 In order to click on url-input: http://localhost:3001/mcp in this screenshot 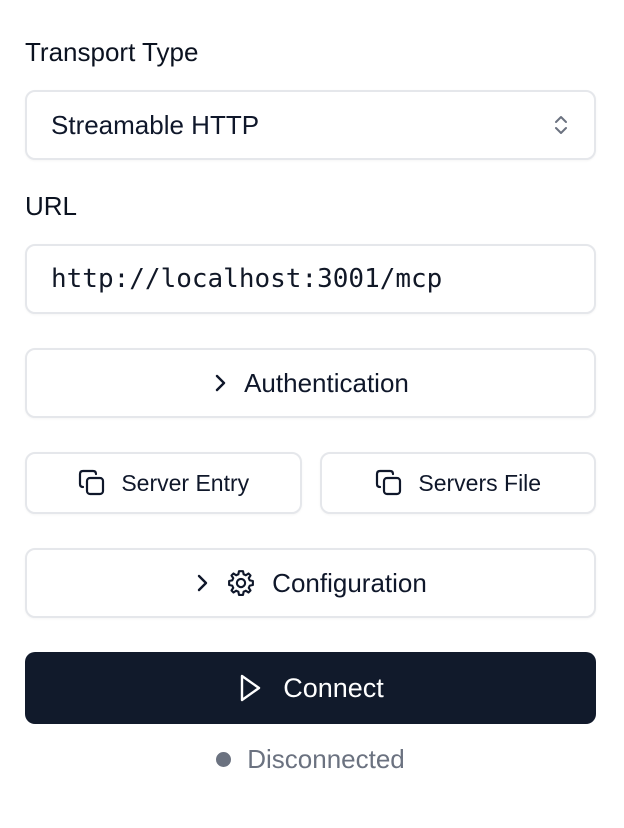, I will do `click(310, 279)`.